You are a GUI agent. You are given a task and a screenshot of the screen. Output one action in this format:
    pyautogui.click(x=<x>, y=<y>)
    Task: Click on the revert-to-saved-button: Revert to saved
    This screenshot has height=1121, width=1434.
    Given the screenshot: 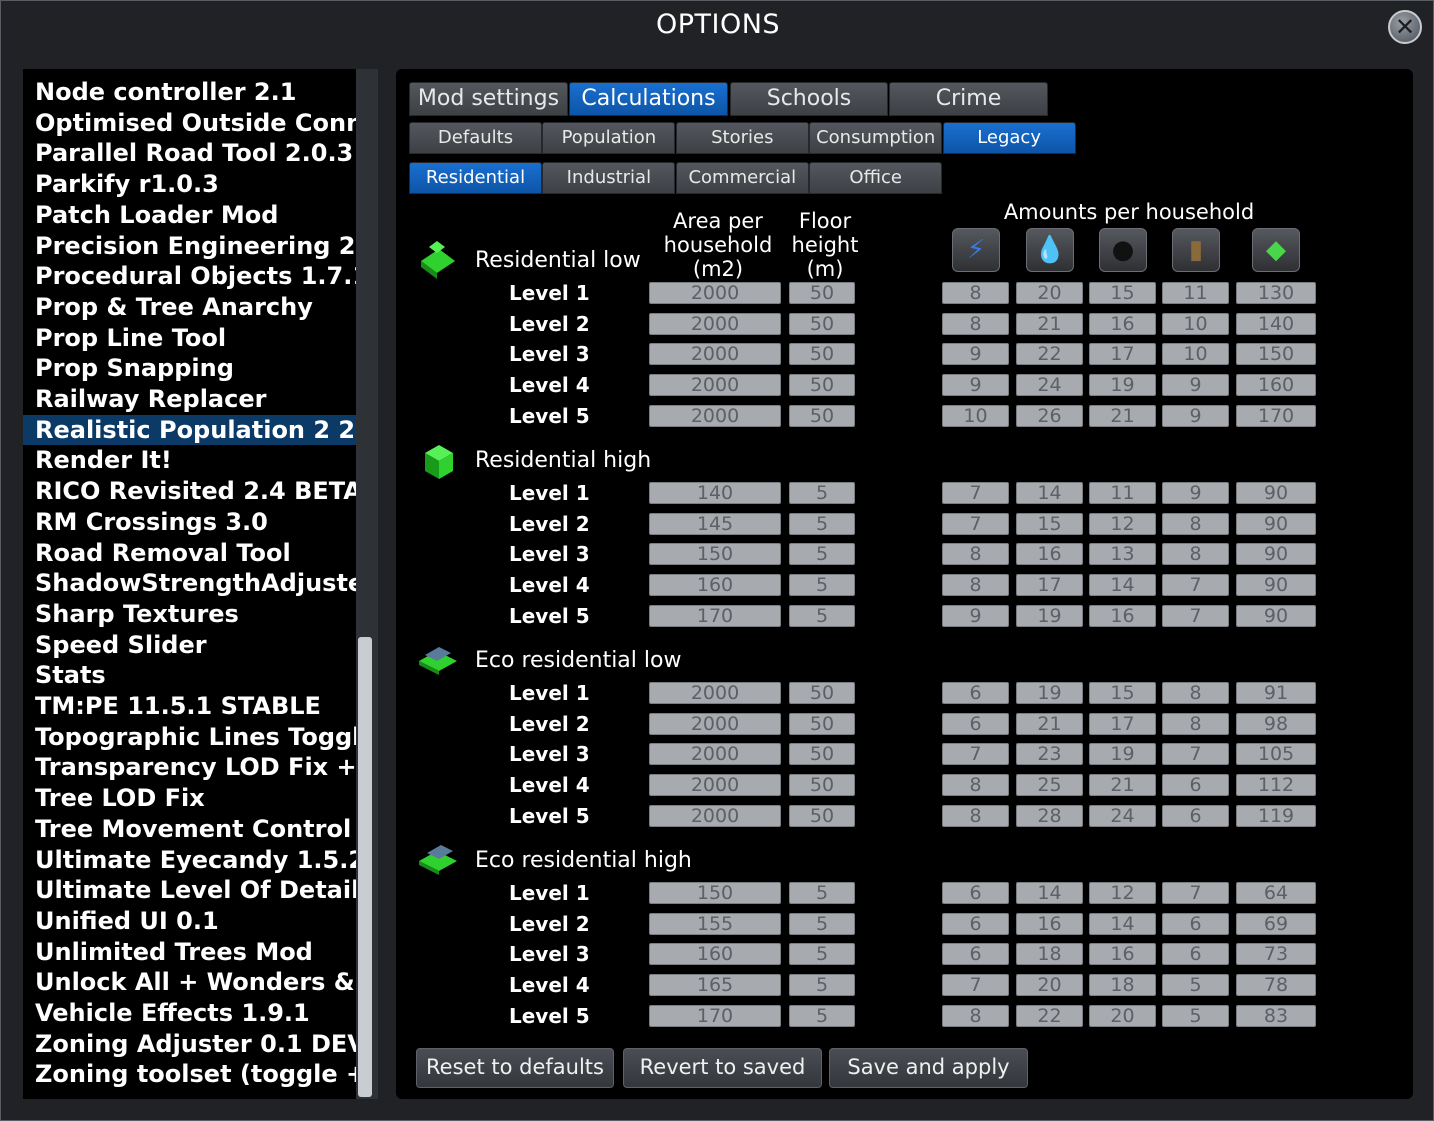 What is the action you would take?
    pyautogui.click(x=722, y=1068)
    